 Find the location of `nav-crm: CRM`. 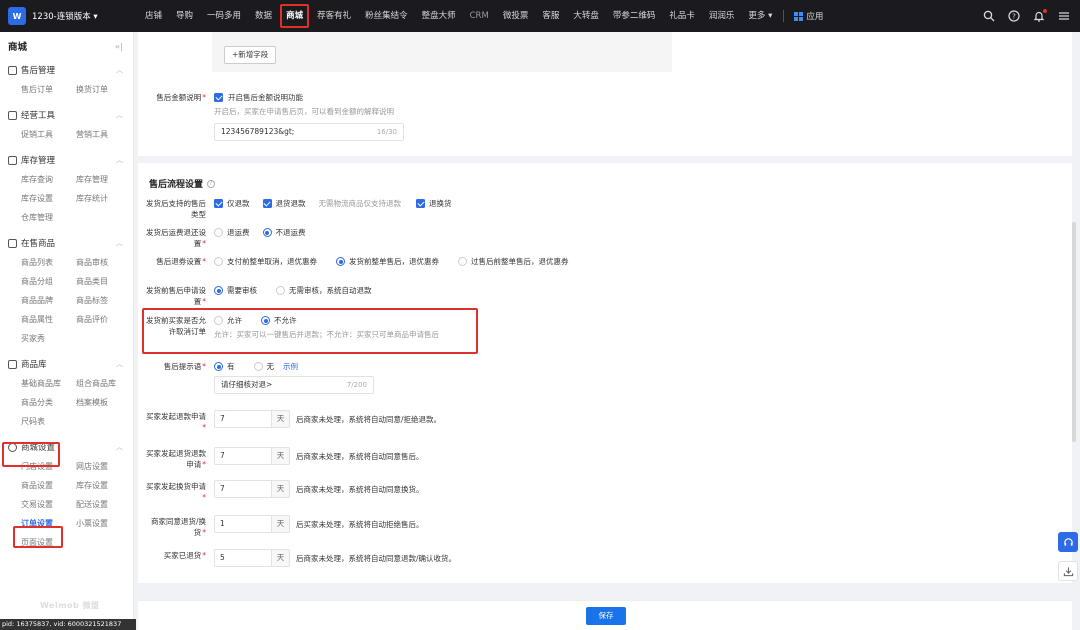

nav-crm: CRM is located at coordinates (479, 16).